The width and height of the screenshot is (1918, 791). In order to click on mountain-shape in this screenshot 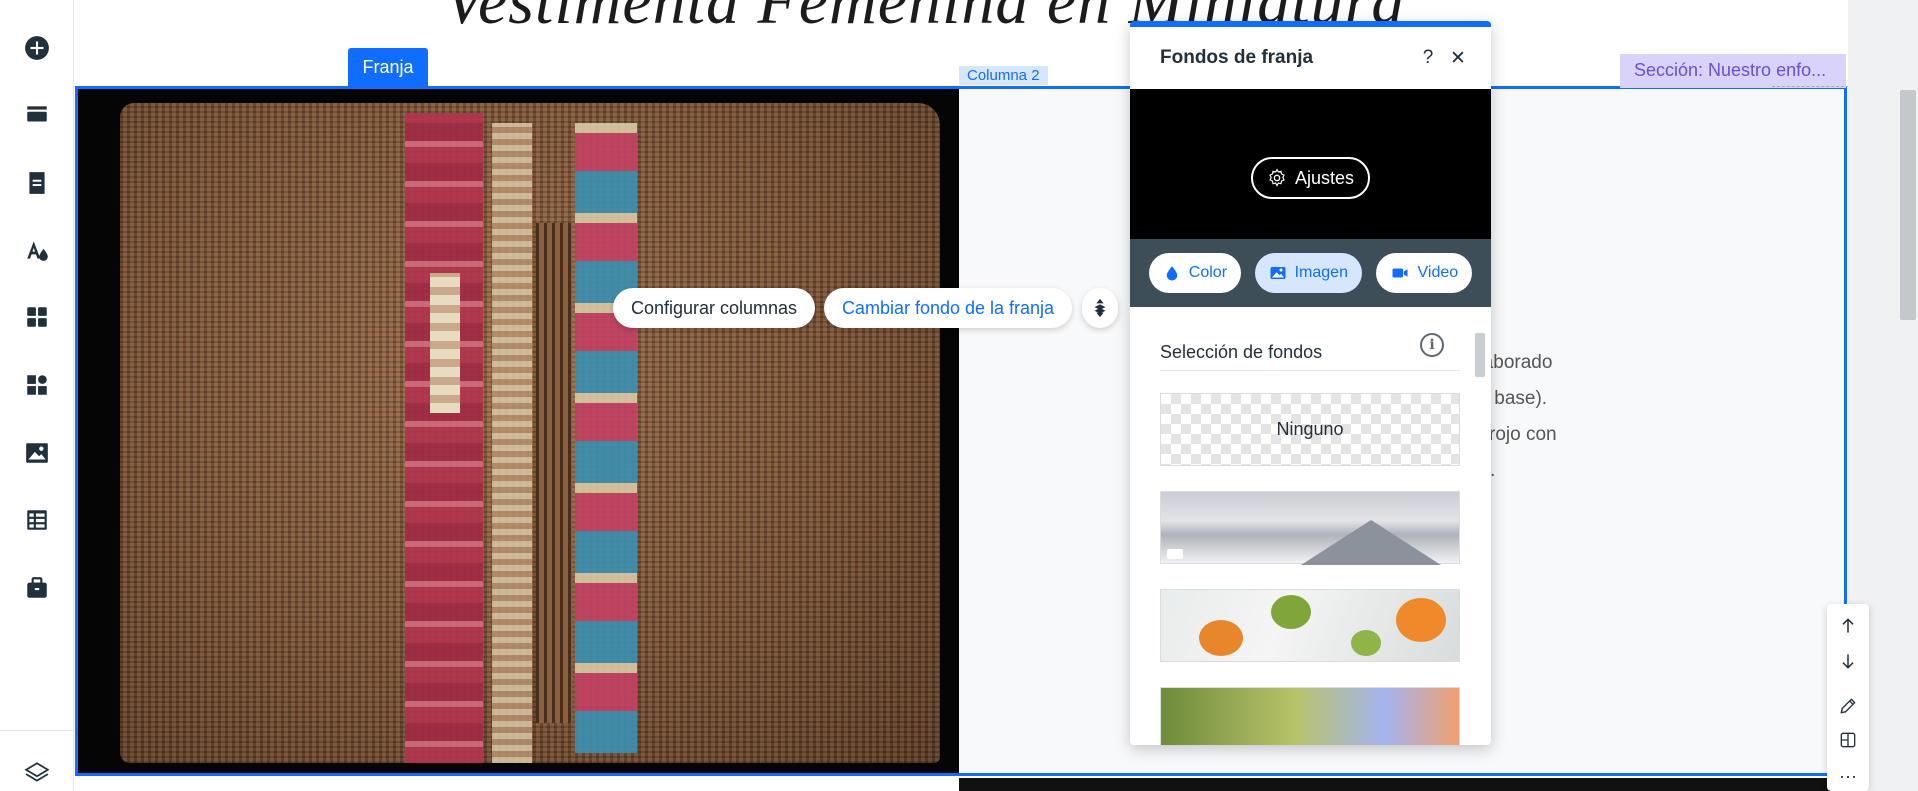, I will do `click(1371, 542)`.